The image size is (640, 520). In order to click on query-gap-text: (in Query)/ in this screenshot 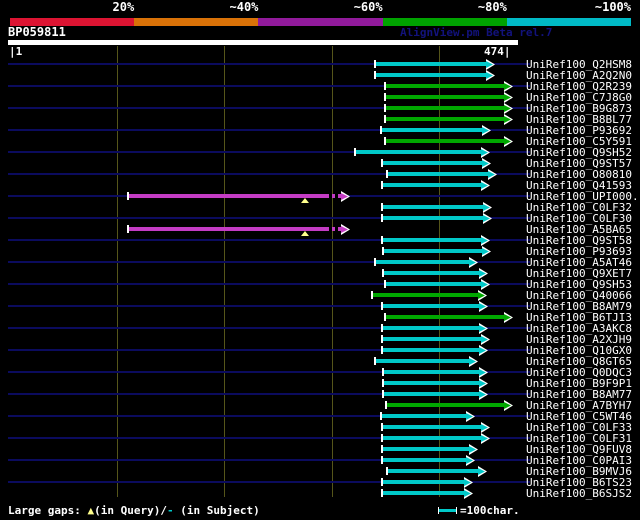, I will do `click(130, 510)`.